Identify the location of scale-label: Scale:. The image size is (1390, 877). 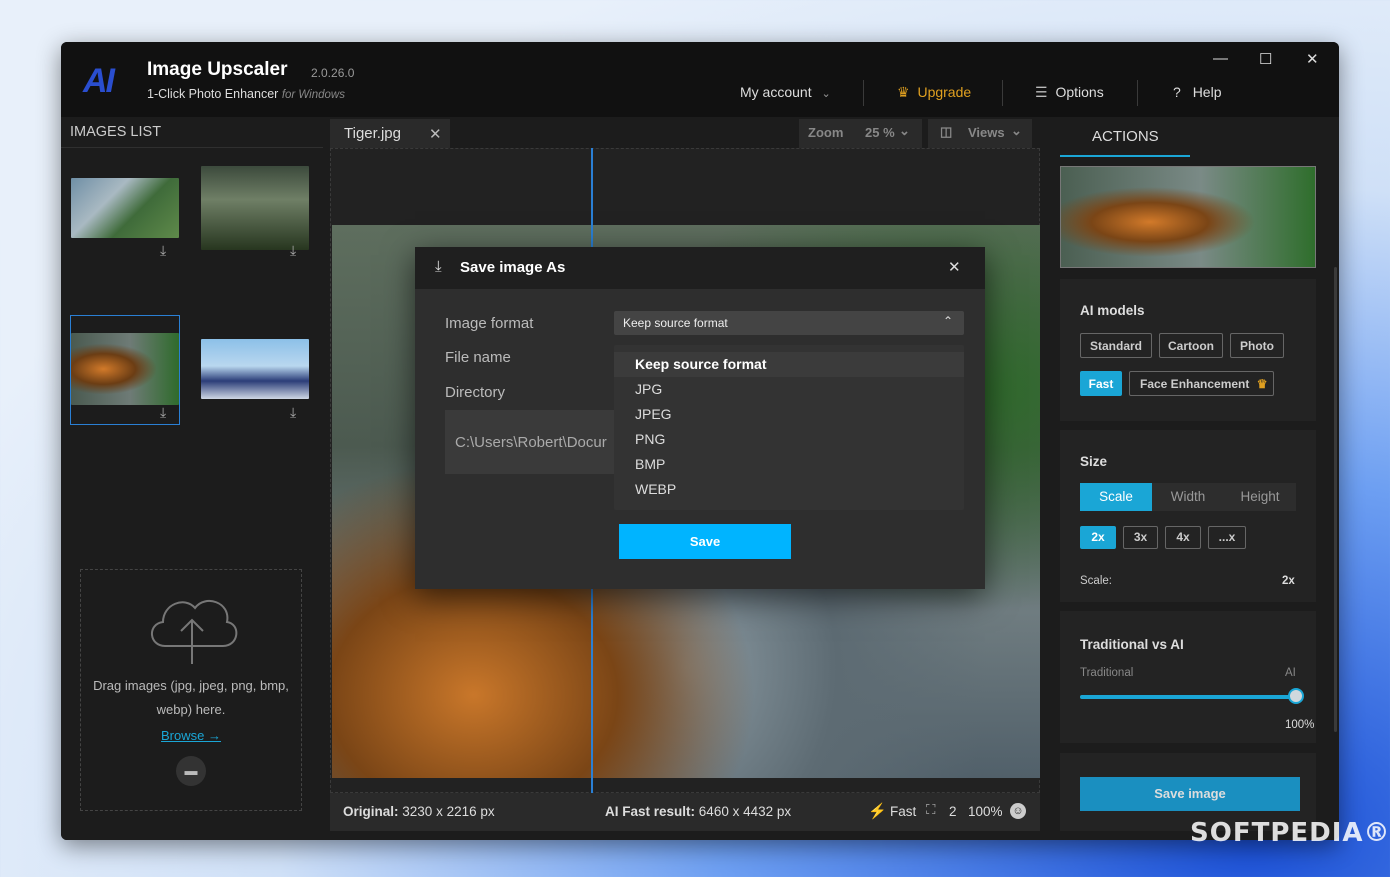
(1096, 581).